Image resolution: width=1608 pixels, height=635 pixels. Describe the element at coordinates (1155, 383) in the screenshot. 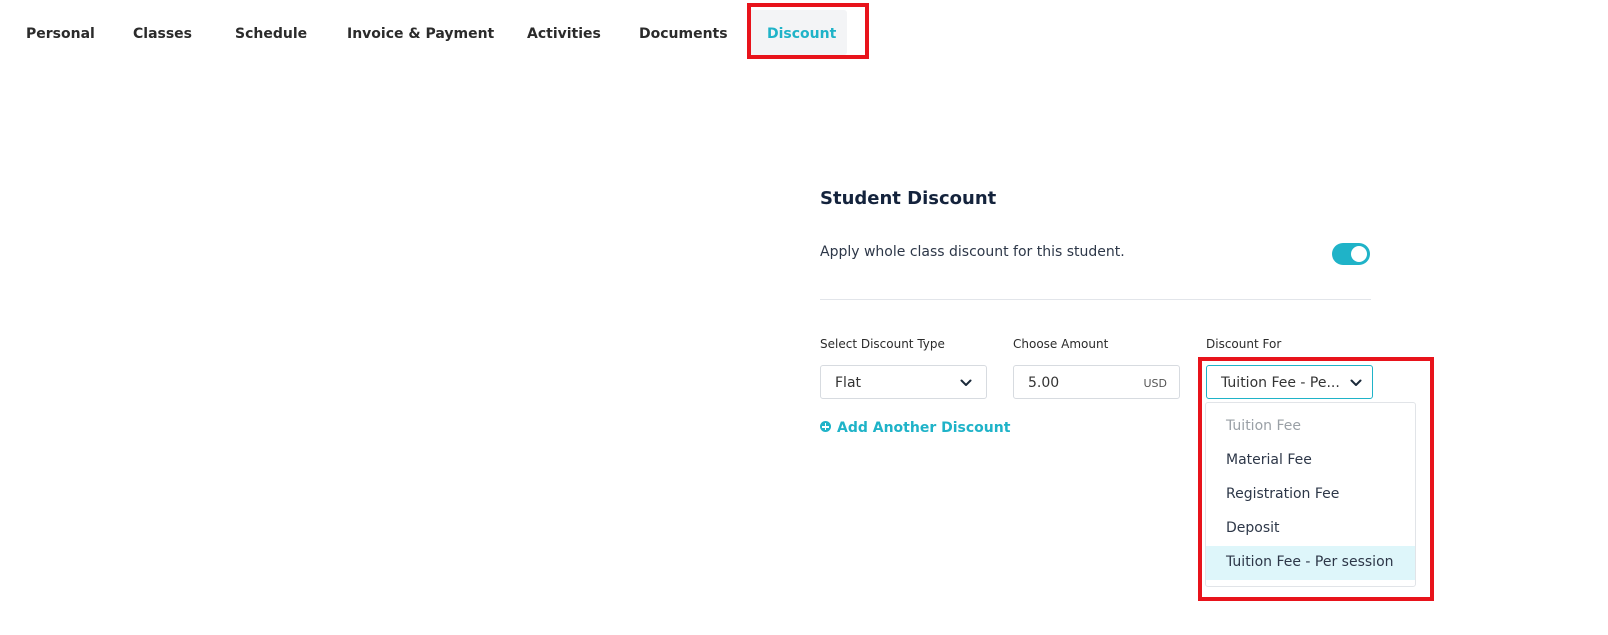

I see `currency-unit: USD` at that location.